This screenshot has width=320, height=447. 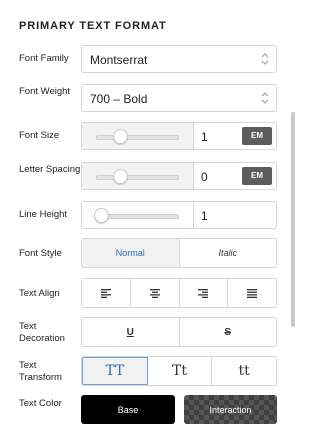 I want to click on font-style-row: Font Style Normal Italic, so click(x=148, y=253).